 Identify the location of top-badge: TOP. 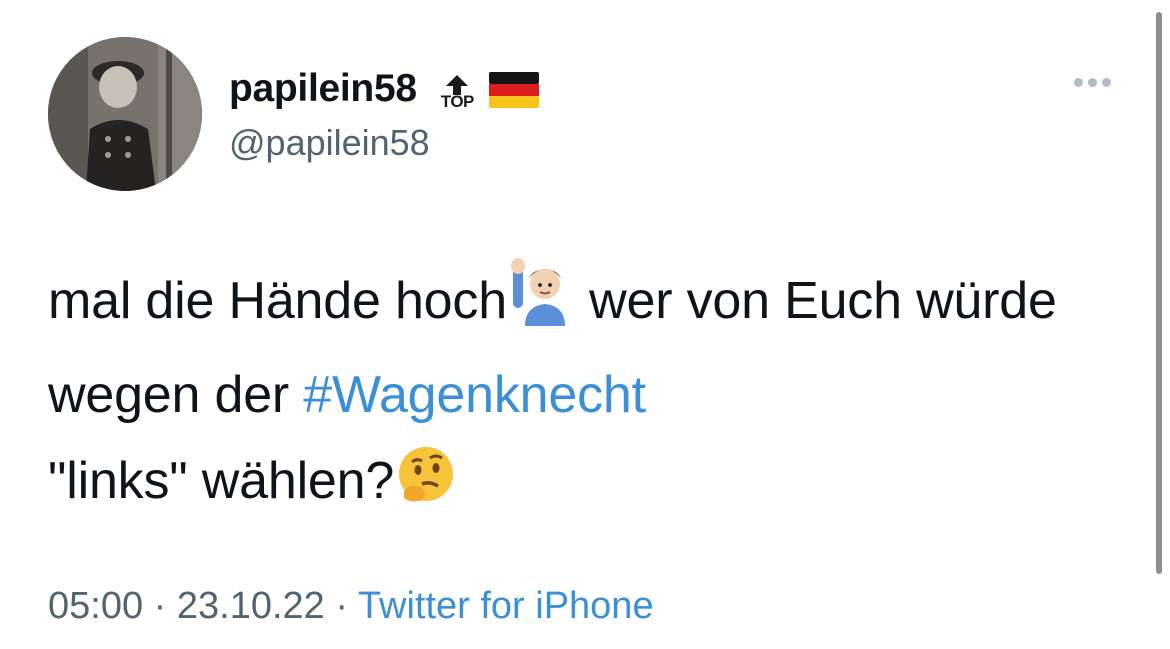
(457, 93).